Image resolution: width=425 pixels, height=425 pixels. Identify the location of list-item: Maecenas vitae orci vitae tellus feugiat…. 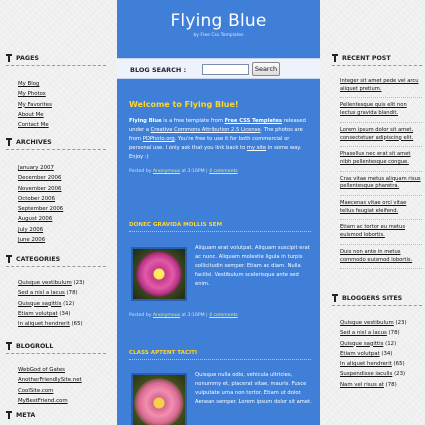
(381, 210).